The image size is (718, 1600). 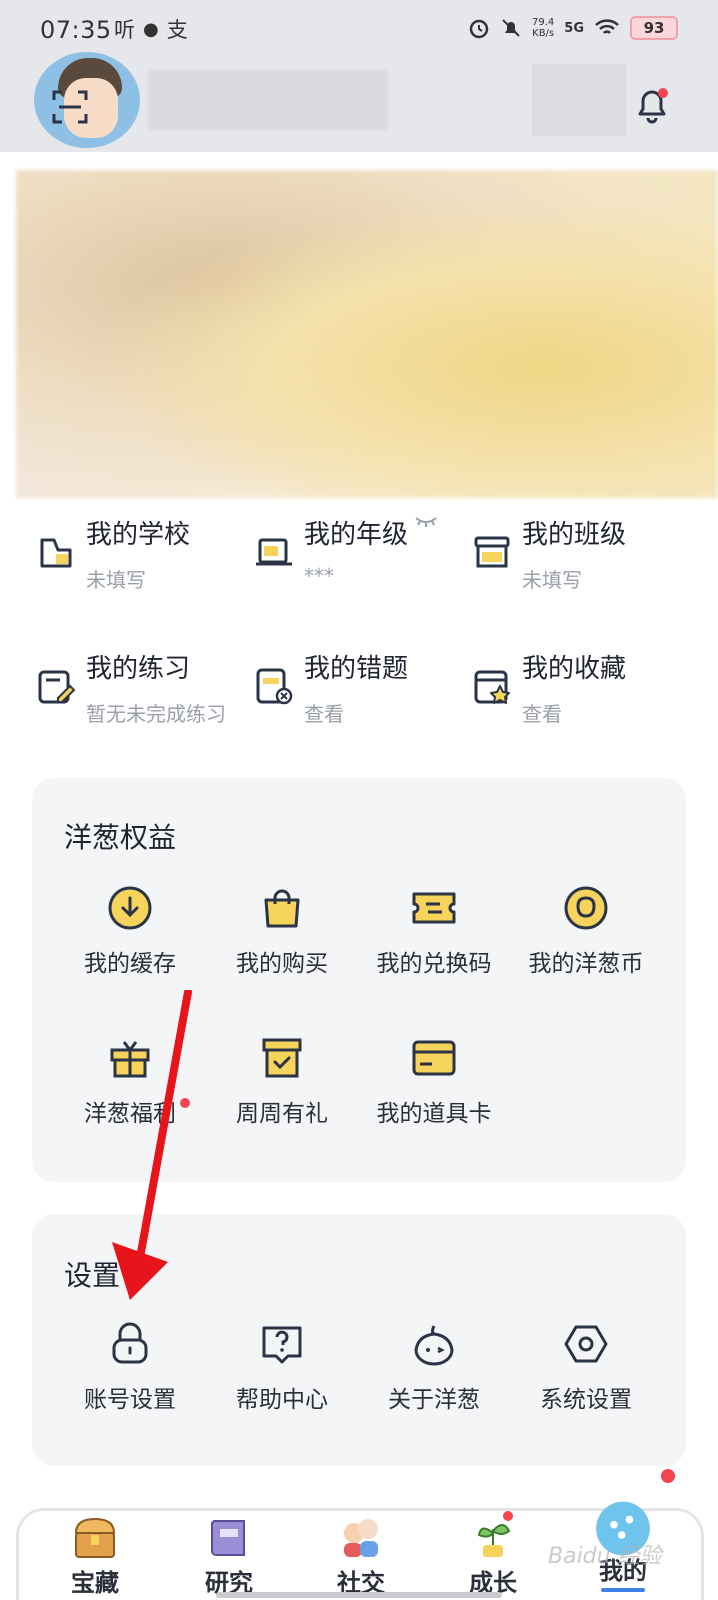 What do you see at coordinates (70, 107) in the screenshot?
I see `scan-icon` at bounding box center [70, 107].